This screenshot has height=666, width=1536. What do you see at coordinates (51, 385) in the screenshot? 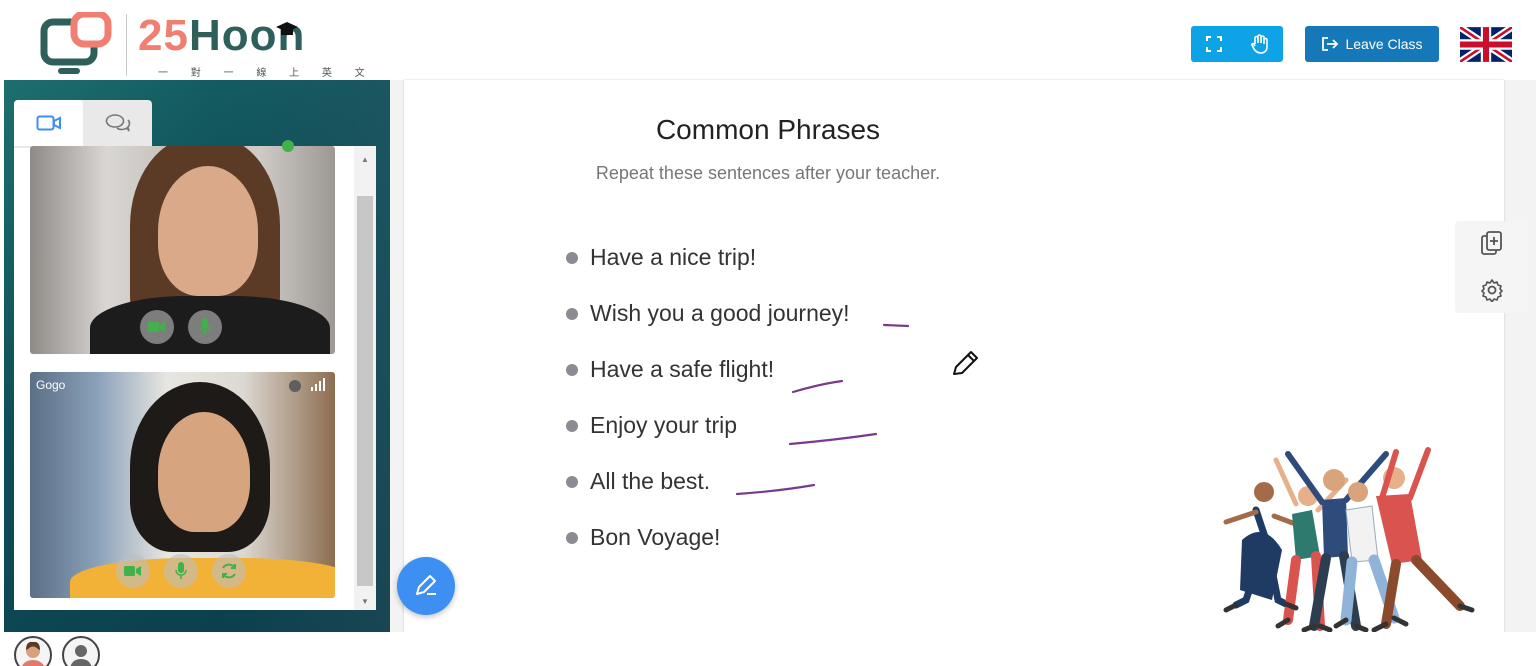
I see `video-participant-name: Gogo` at bounding box center [51, 385].